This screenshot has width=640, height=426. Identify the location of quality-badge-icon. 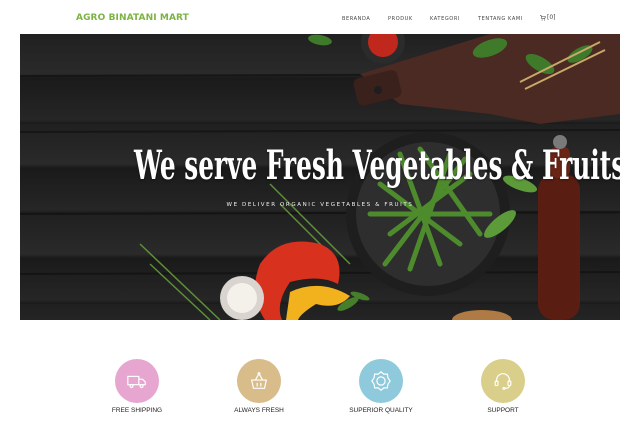
(381, 381).